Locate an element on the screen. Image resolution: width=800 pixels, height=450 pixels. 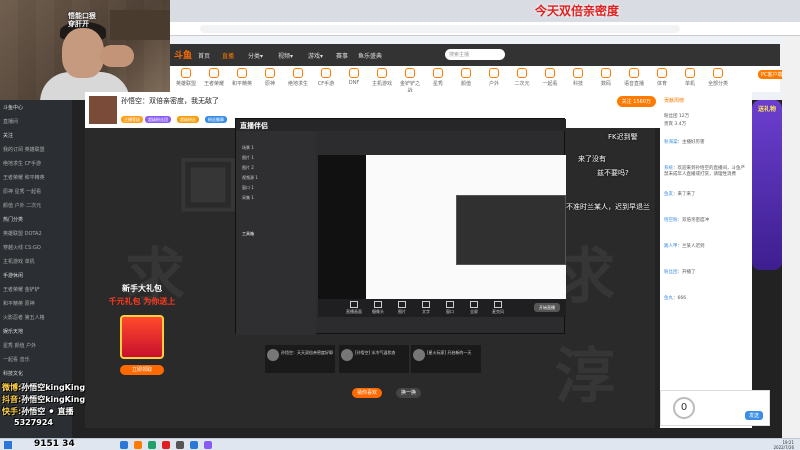
scene-item: 场景 1 is located at coordinates (248, 148).